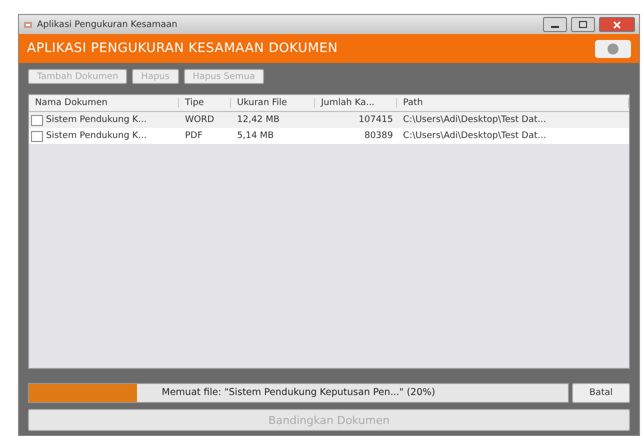 The height and width of the screenshot is (436, 644). I want to click on info-button, so click(613, 49).